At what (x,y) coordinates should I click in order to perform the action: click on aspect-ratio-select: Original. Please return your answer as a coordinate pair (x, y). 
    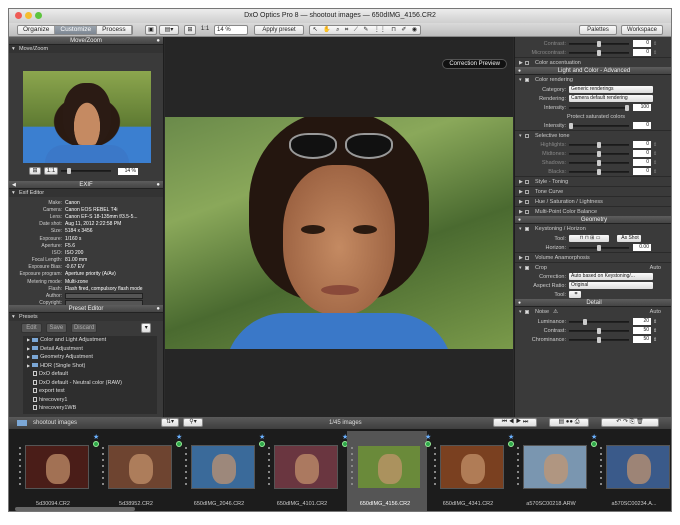
    Looking at the image, I should click on (611, 285).